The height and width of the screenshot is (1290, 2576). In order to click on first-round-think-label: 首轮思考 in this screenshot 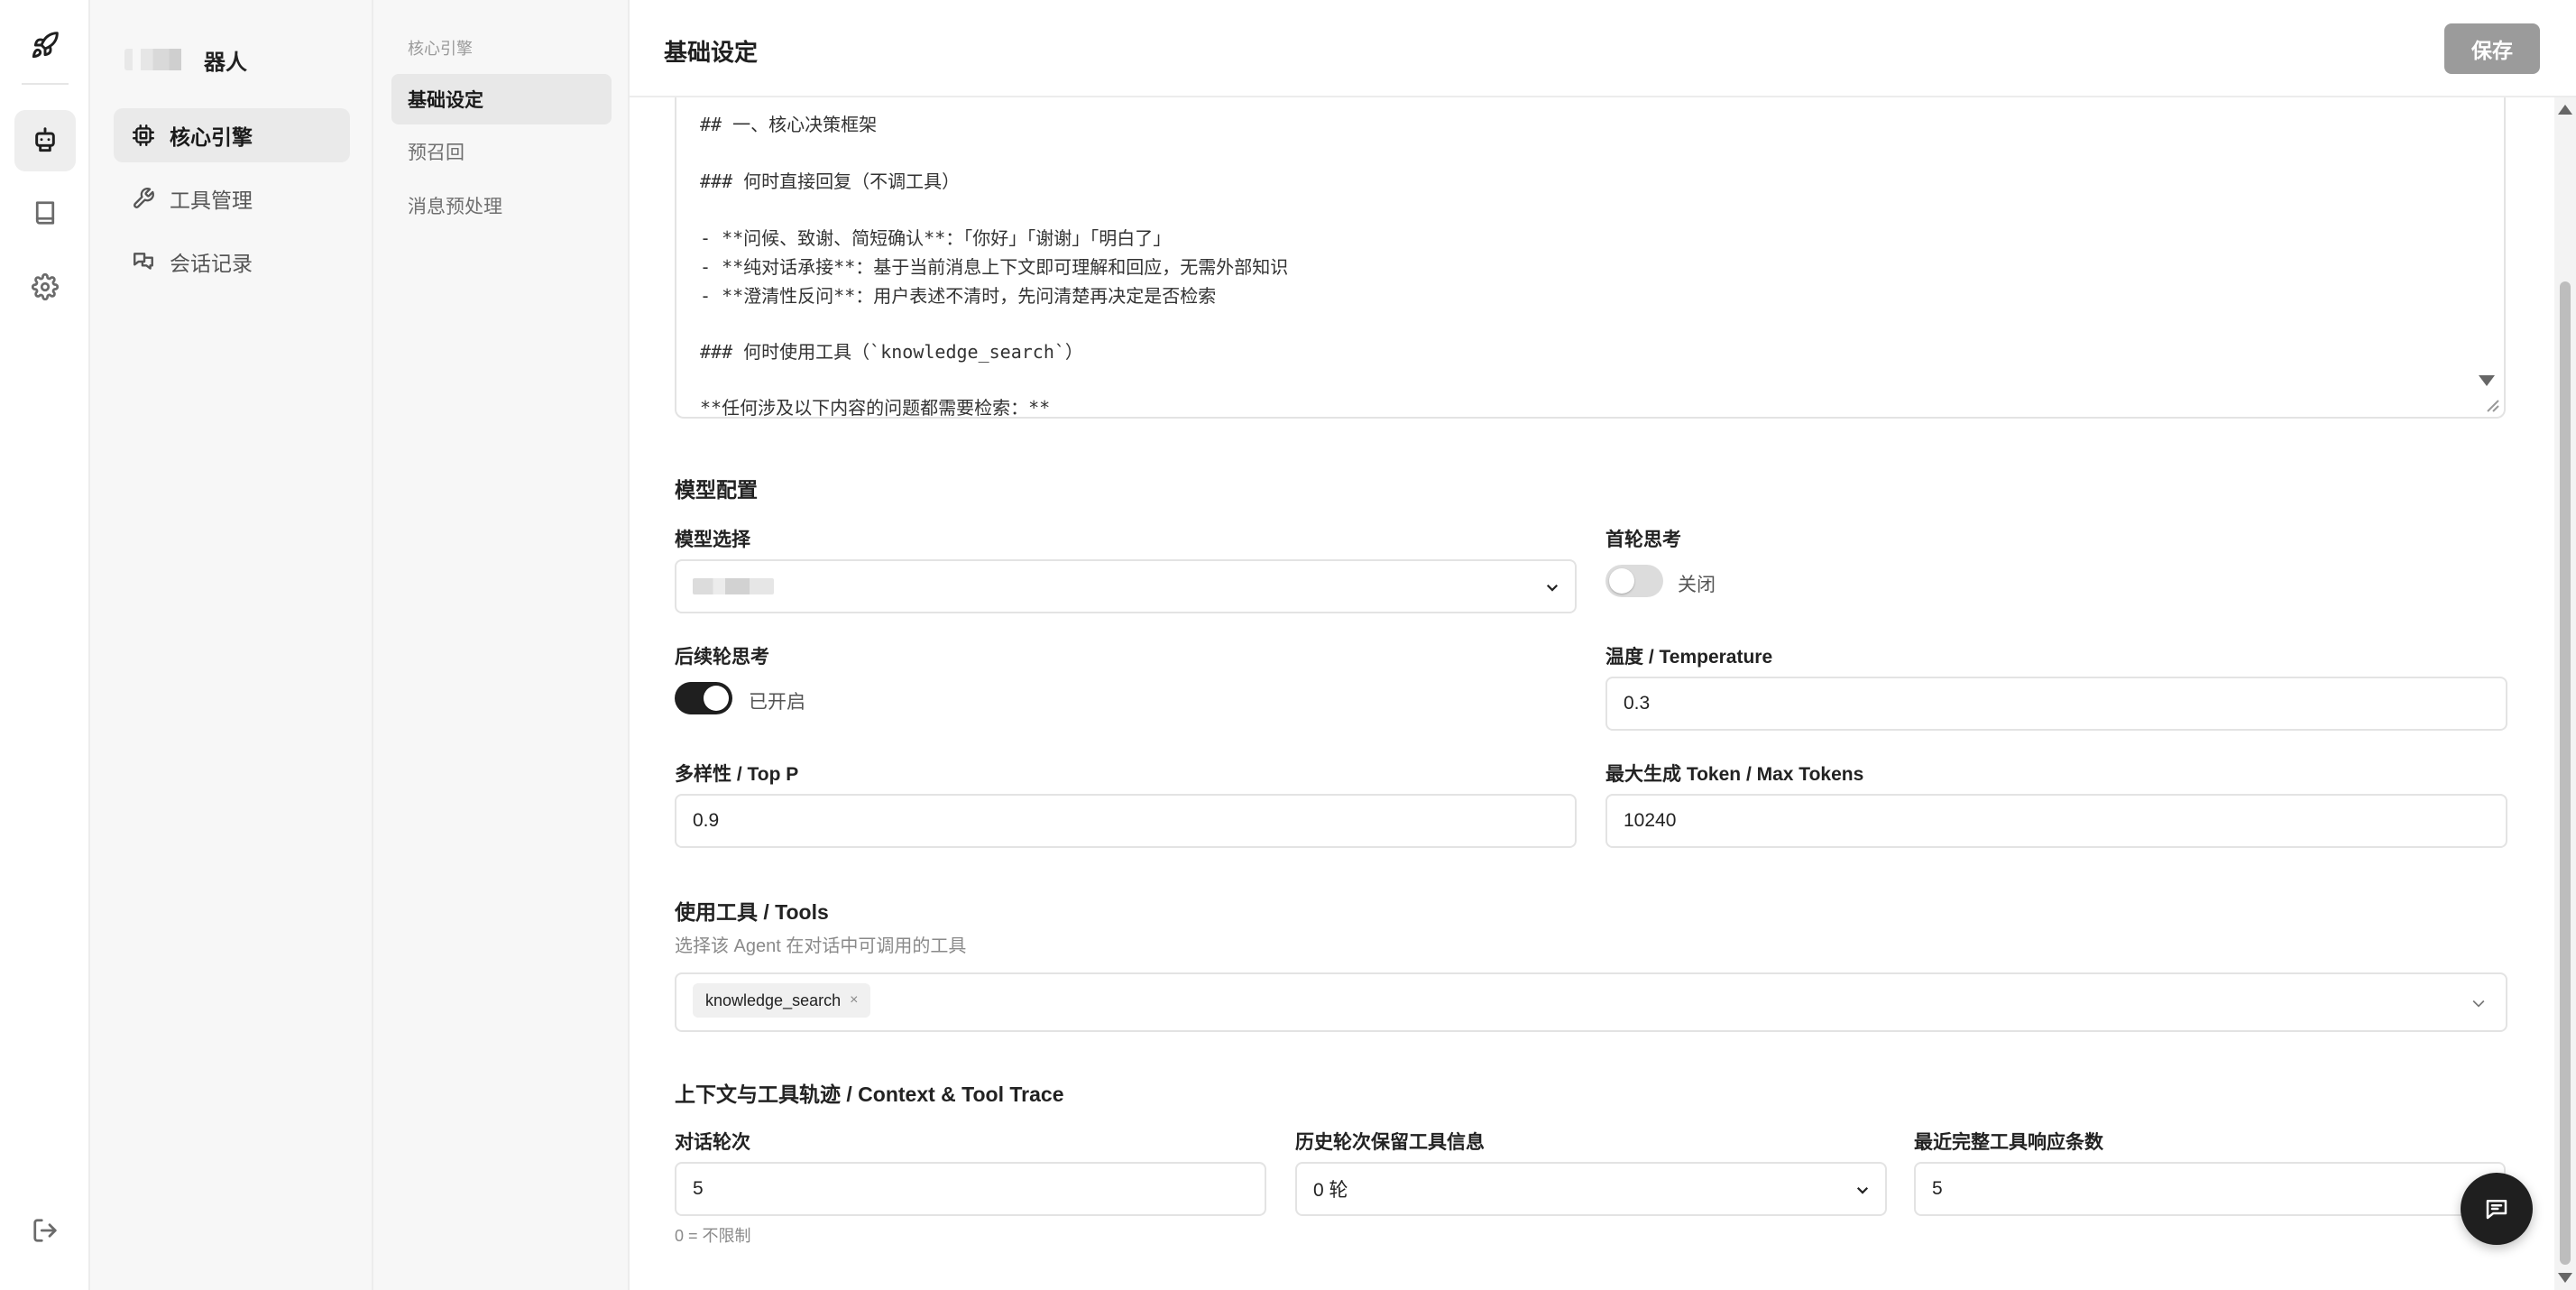, I will do `click(1643, 540)`.